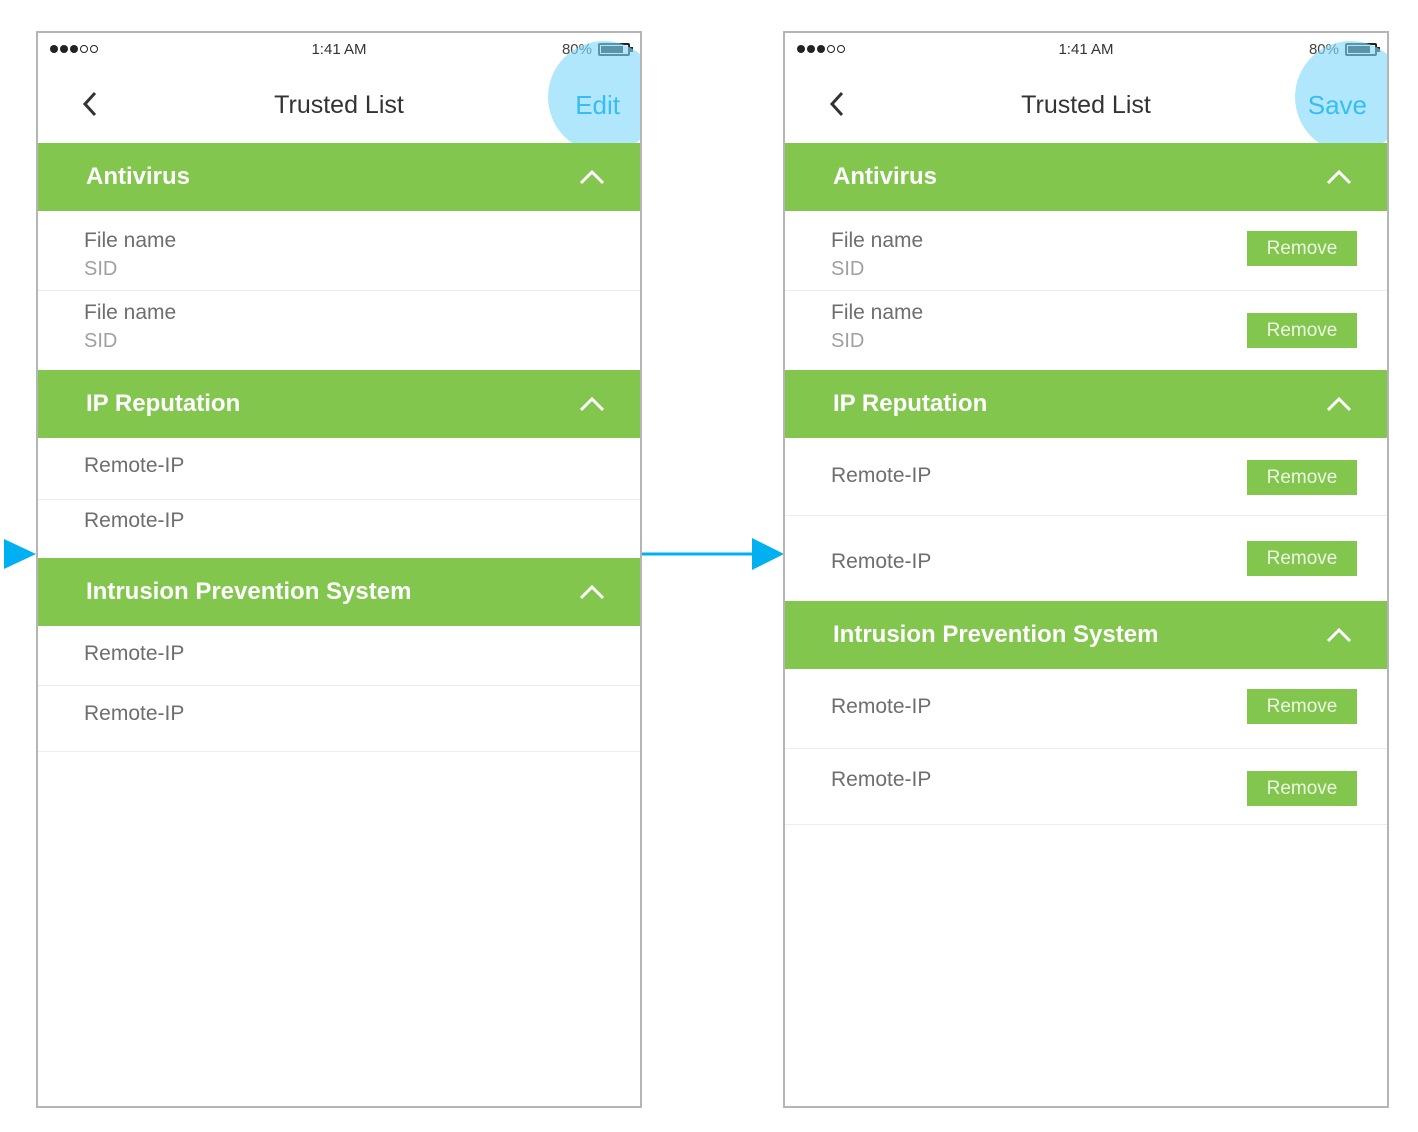 The width and height of the screenshot is (1418, 1132). I want to click on flow-arrow-middle, so click(712, 554).